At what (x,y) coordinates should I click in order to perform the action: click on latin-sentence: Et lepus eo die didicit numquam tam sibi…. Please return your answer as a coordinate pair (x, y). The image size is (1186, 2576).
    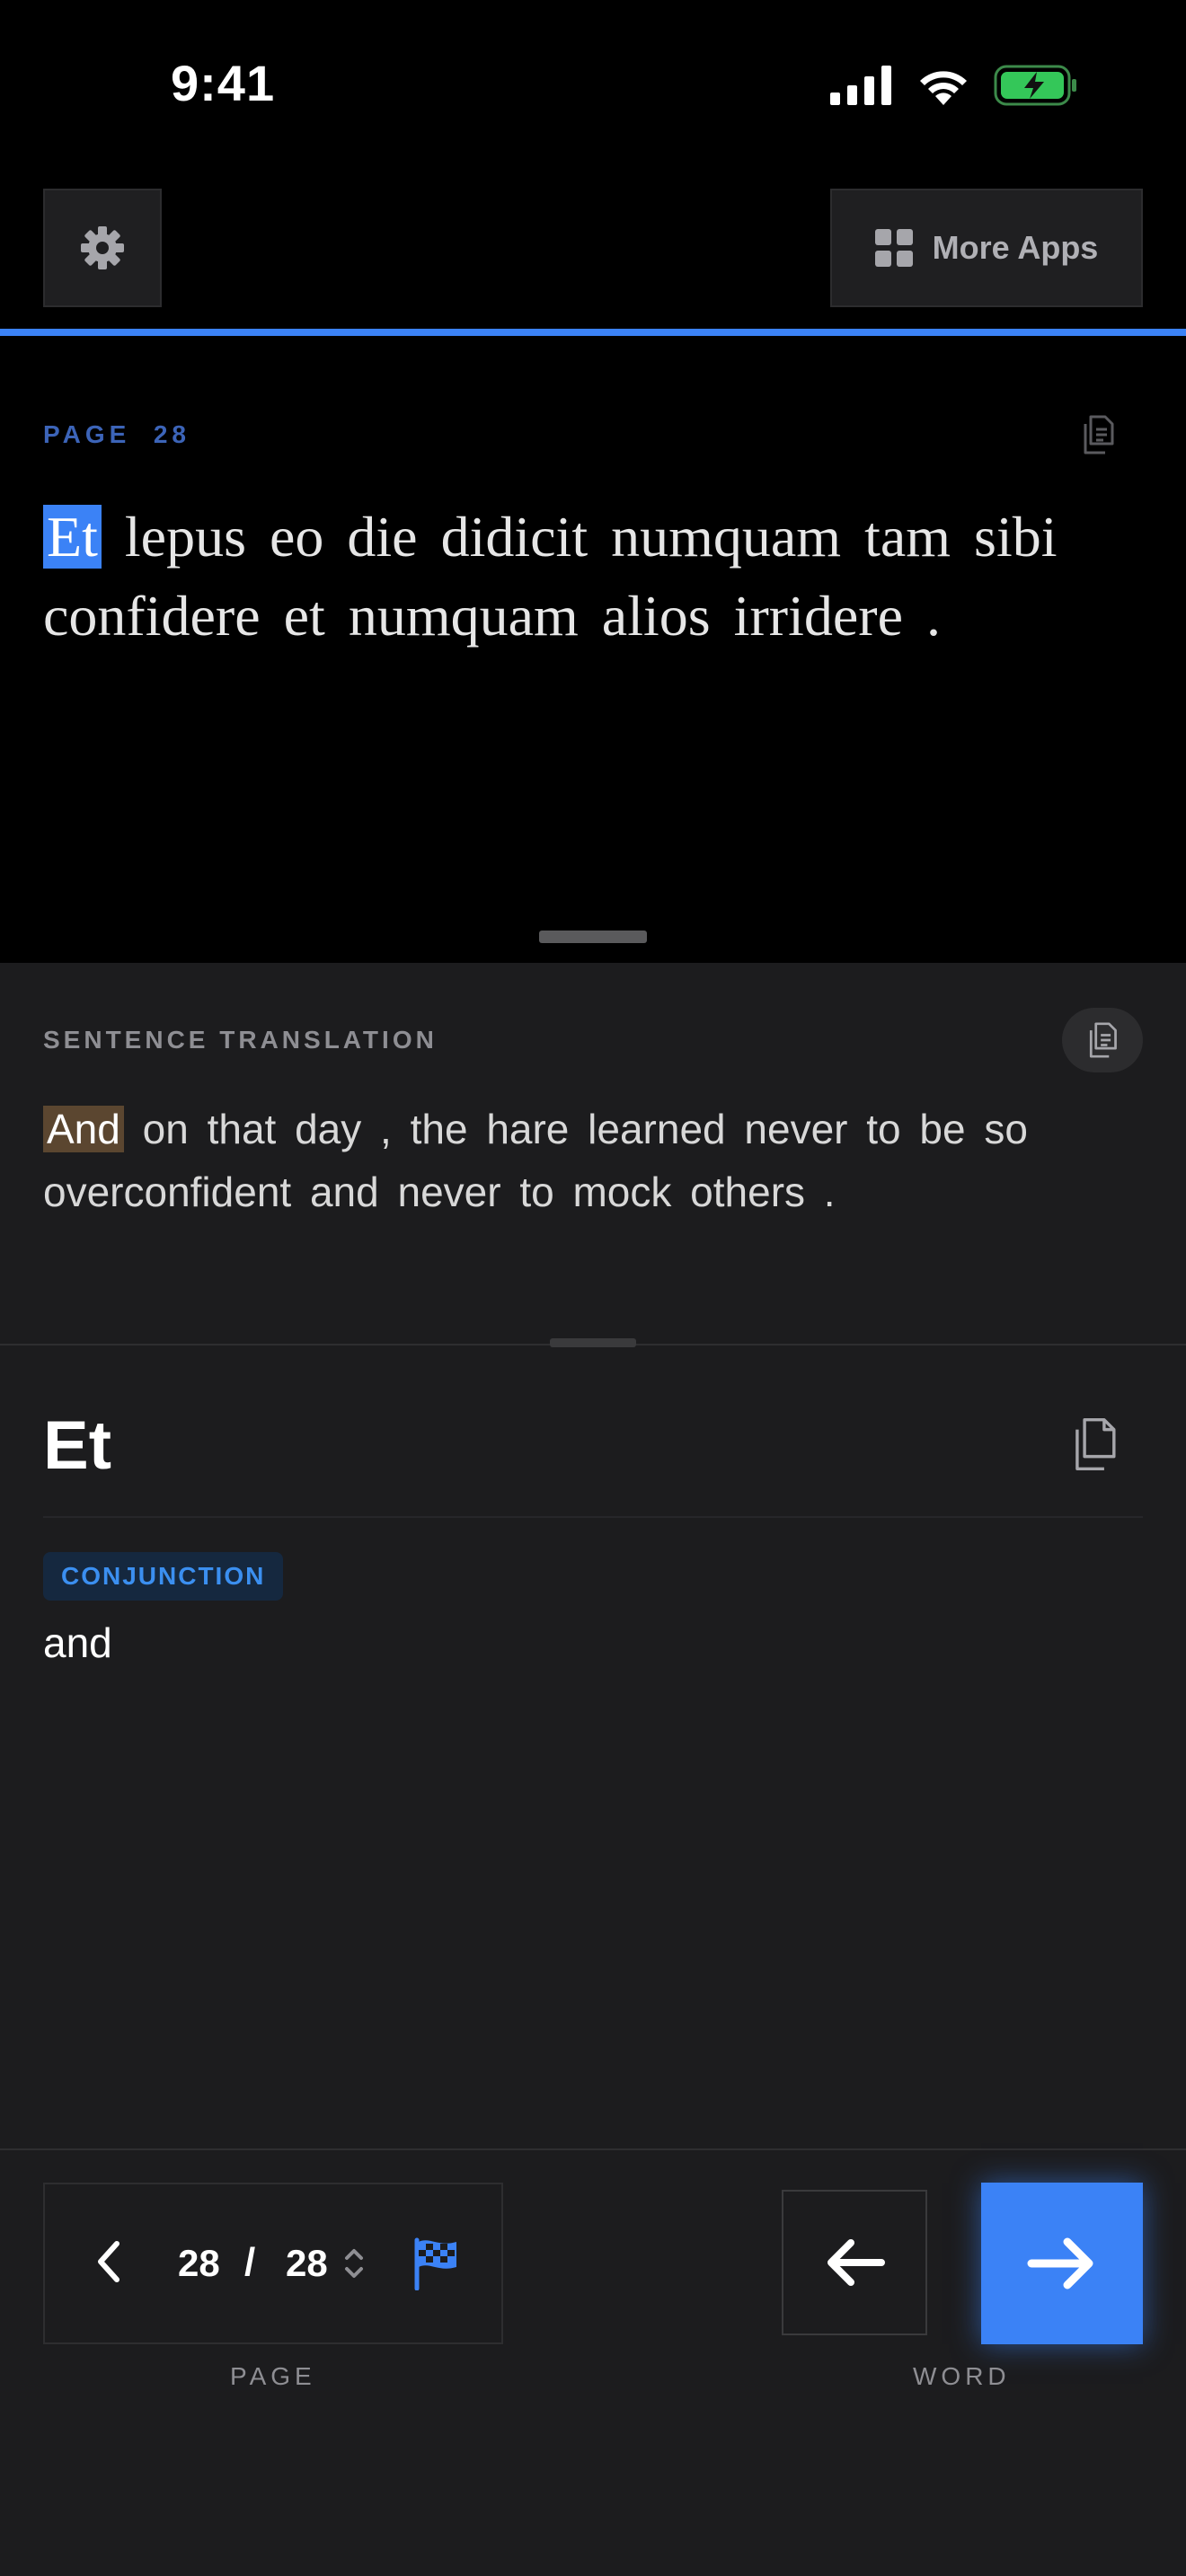
    Looking at the image, I should click on (593, 577).